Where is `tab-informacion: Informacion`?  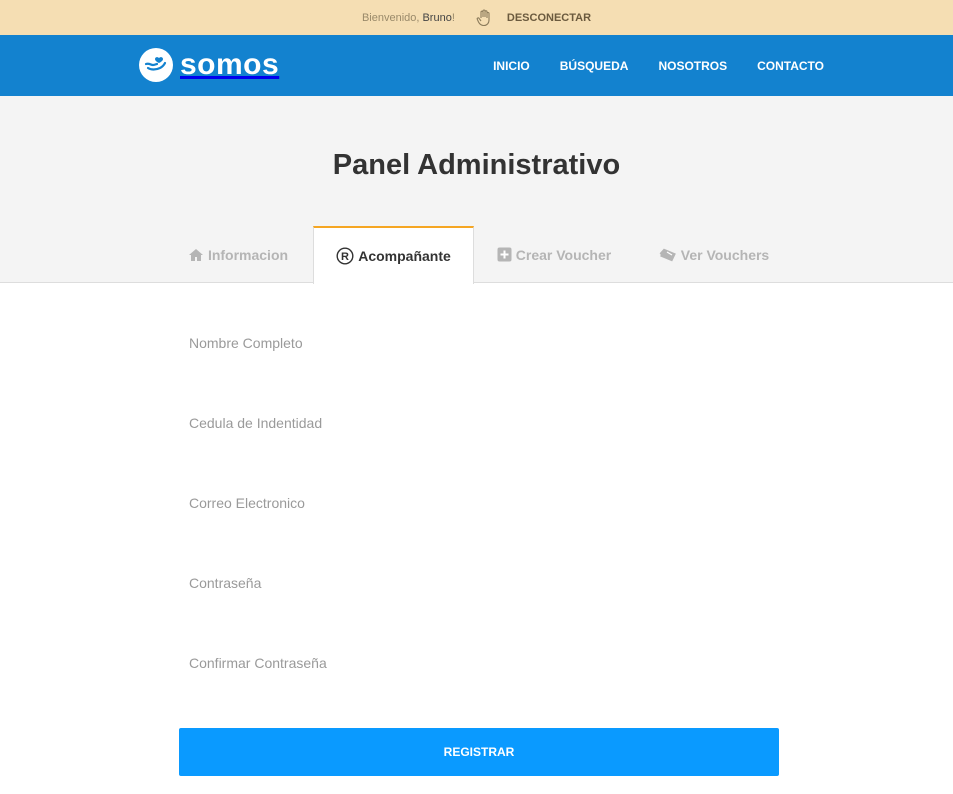 tab-informacion: Informacion is located at coordinates (238, 254).